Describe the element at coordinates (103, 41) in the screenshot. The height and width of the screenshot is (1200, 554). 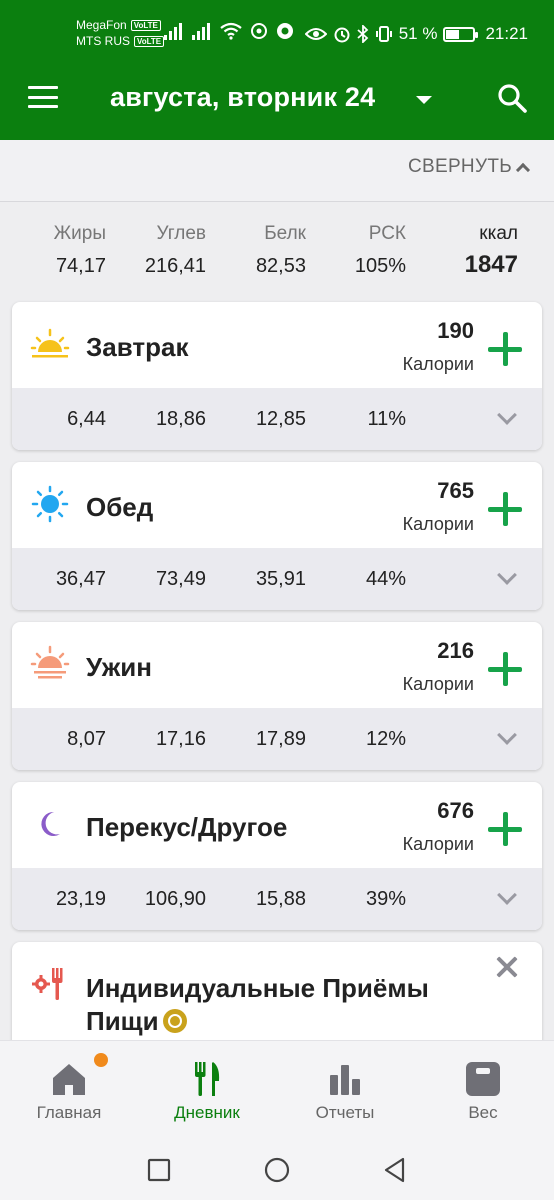
I see `carrier-2: MTS RUS` at that location.